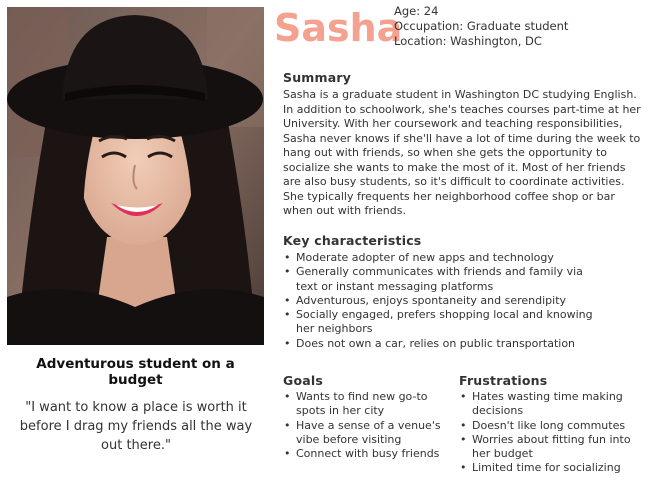 The height and width of the screenshot is (488, 650). I want to click on list-item: Limited time for socializing, so click(552, 468).